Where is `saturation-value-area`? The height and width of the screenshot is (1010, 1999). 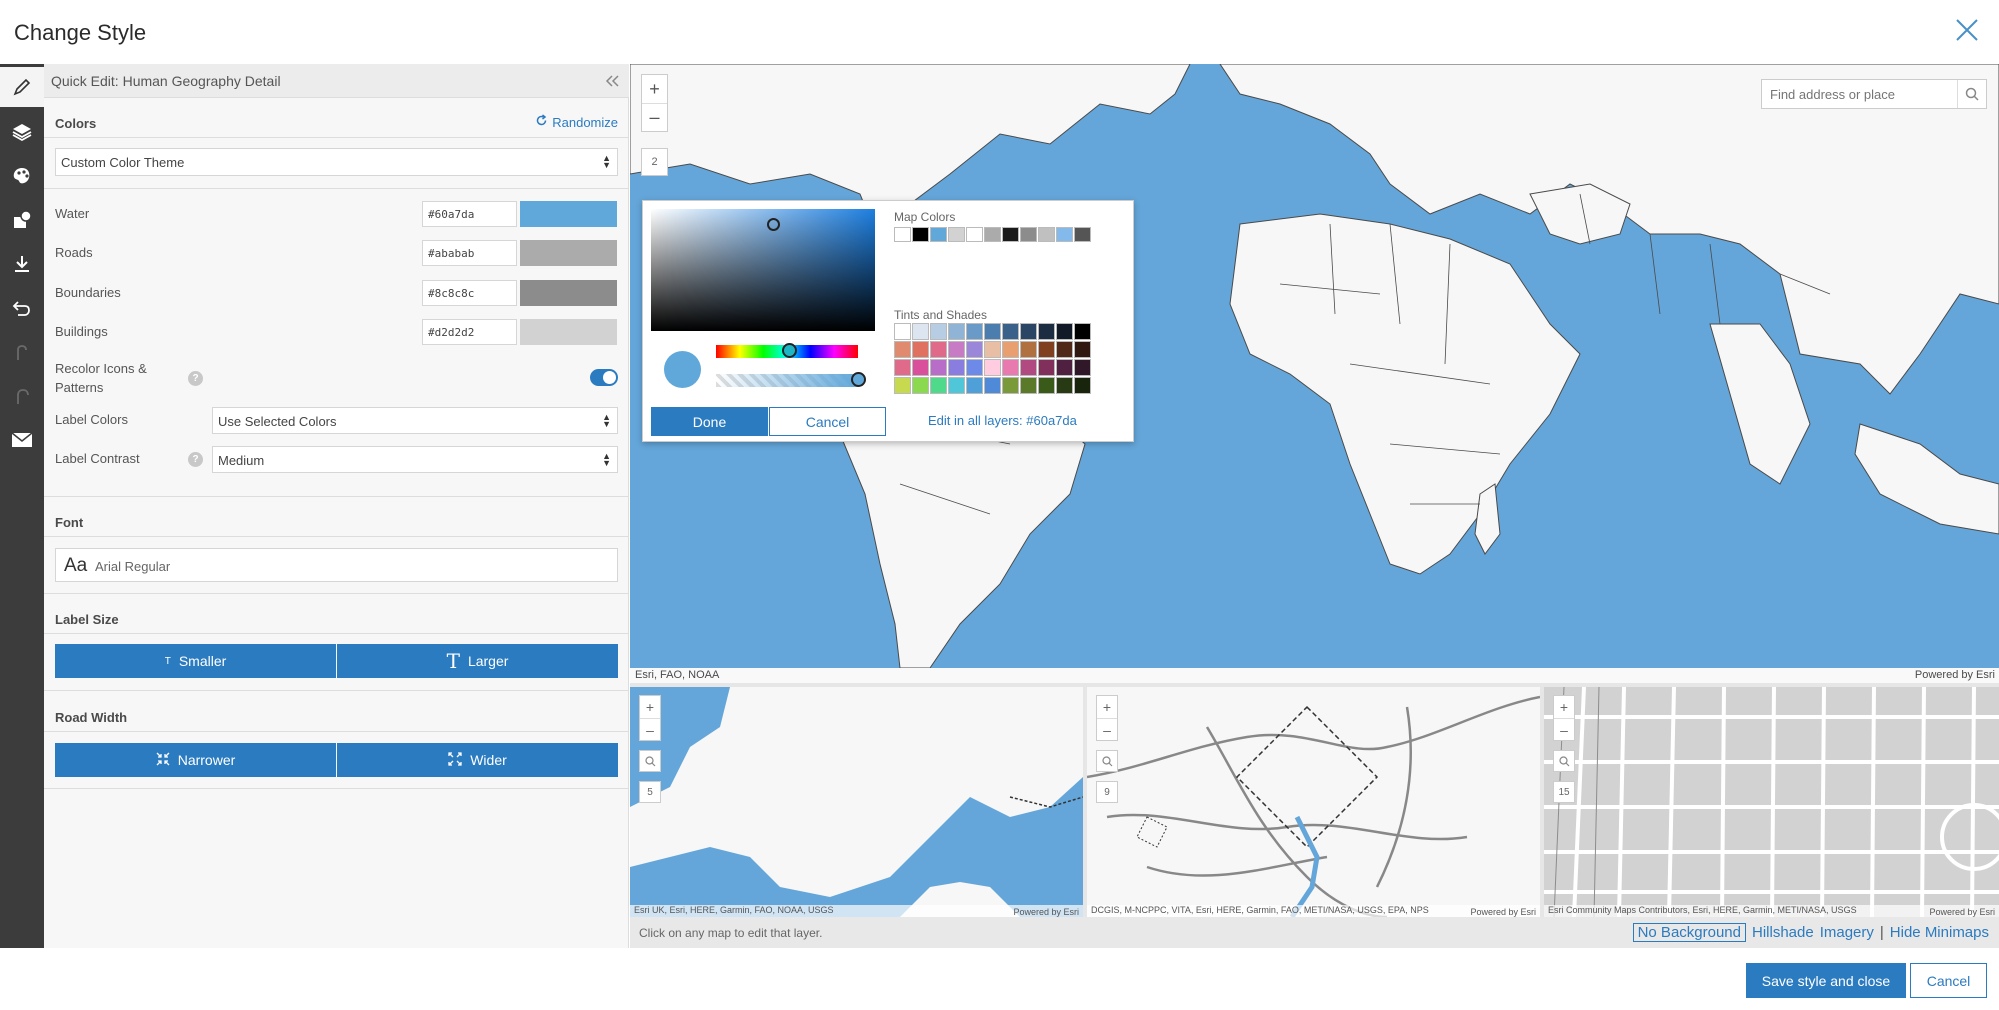
saturation-value-area is located at coordinates (763, 270).